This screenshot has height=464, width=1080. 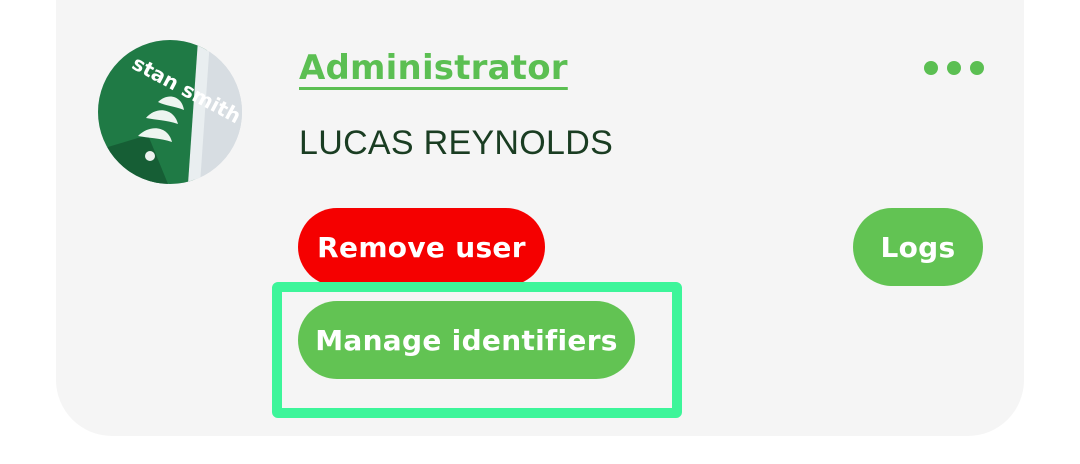 What do you see at coordinates (466, 340) in the screenshot?
I see `manage-identifiers-button: Manage identifiers` at bounding box center [466, 340].